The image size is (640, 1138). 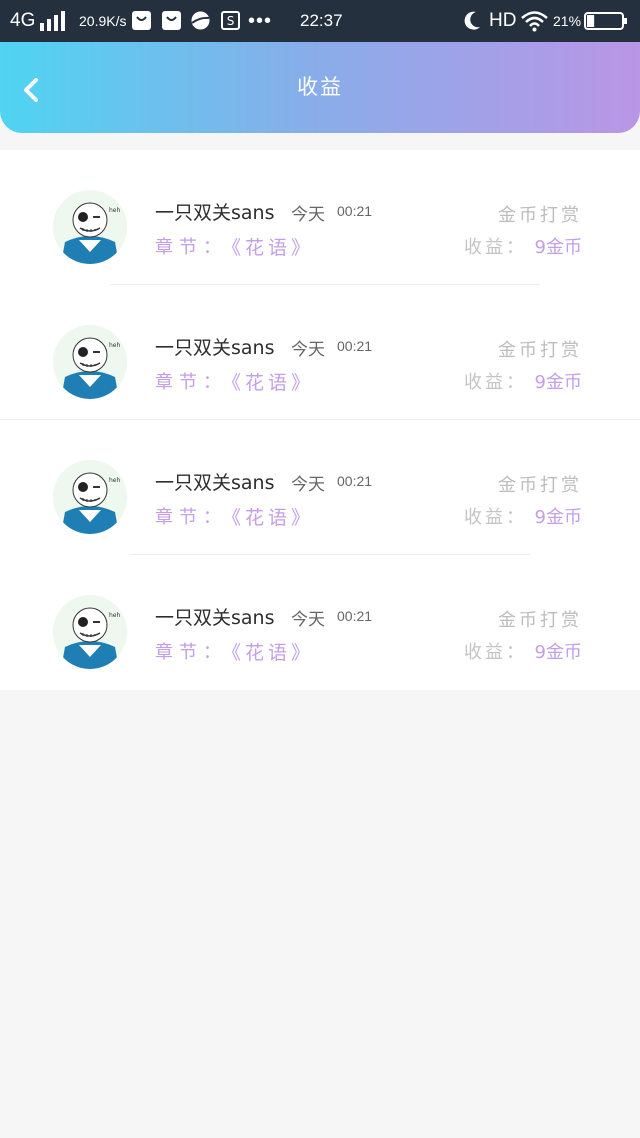 I want to click on planet-icon, so click(x=200, y=20).